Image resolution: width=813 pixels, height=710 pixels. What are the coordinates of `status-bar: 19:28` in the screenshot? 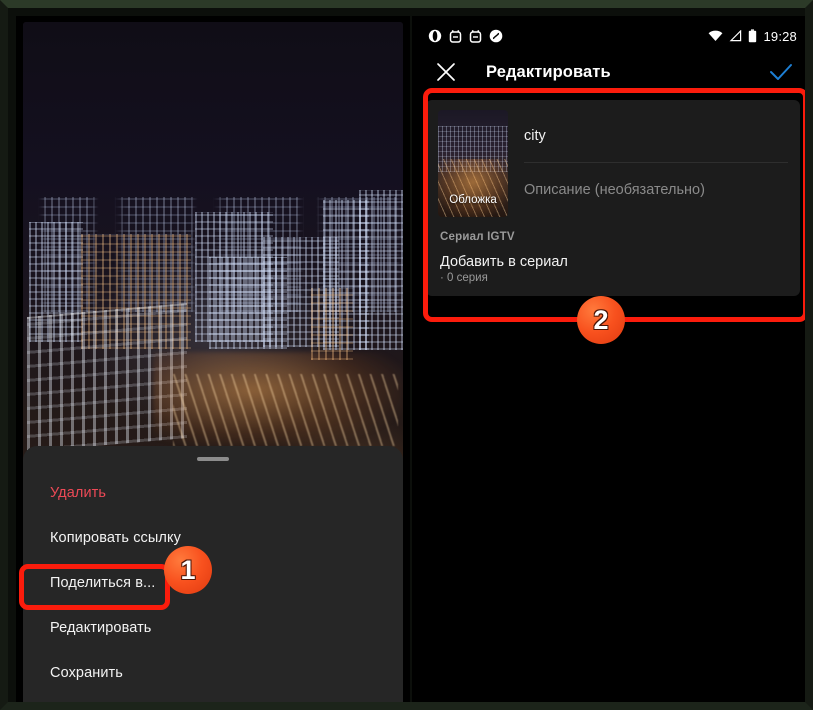 It's located at (611, 36).